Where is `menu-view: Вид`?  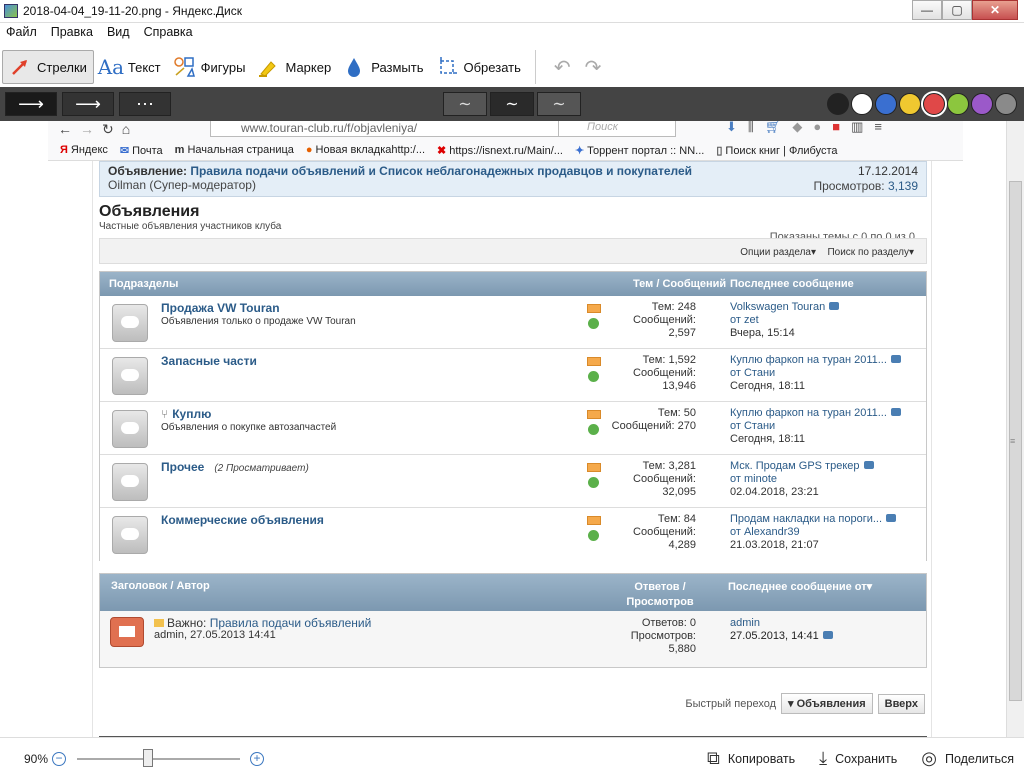
menu-view: Вид is located at coordinates (118, 35).